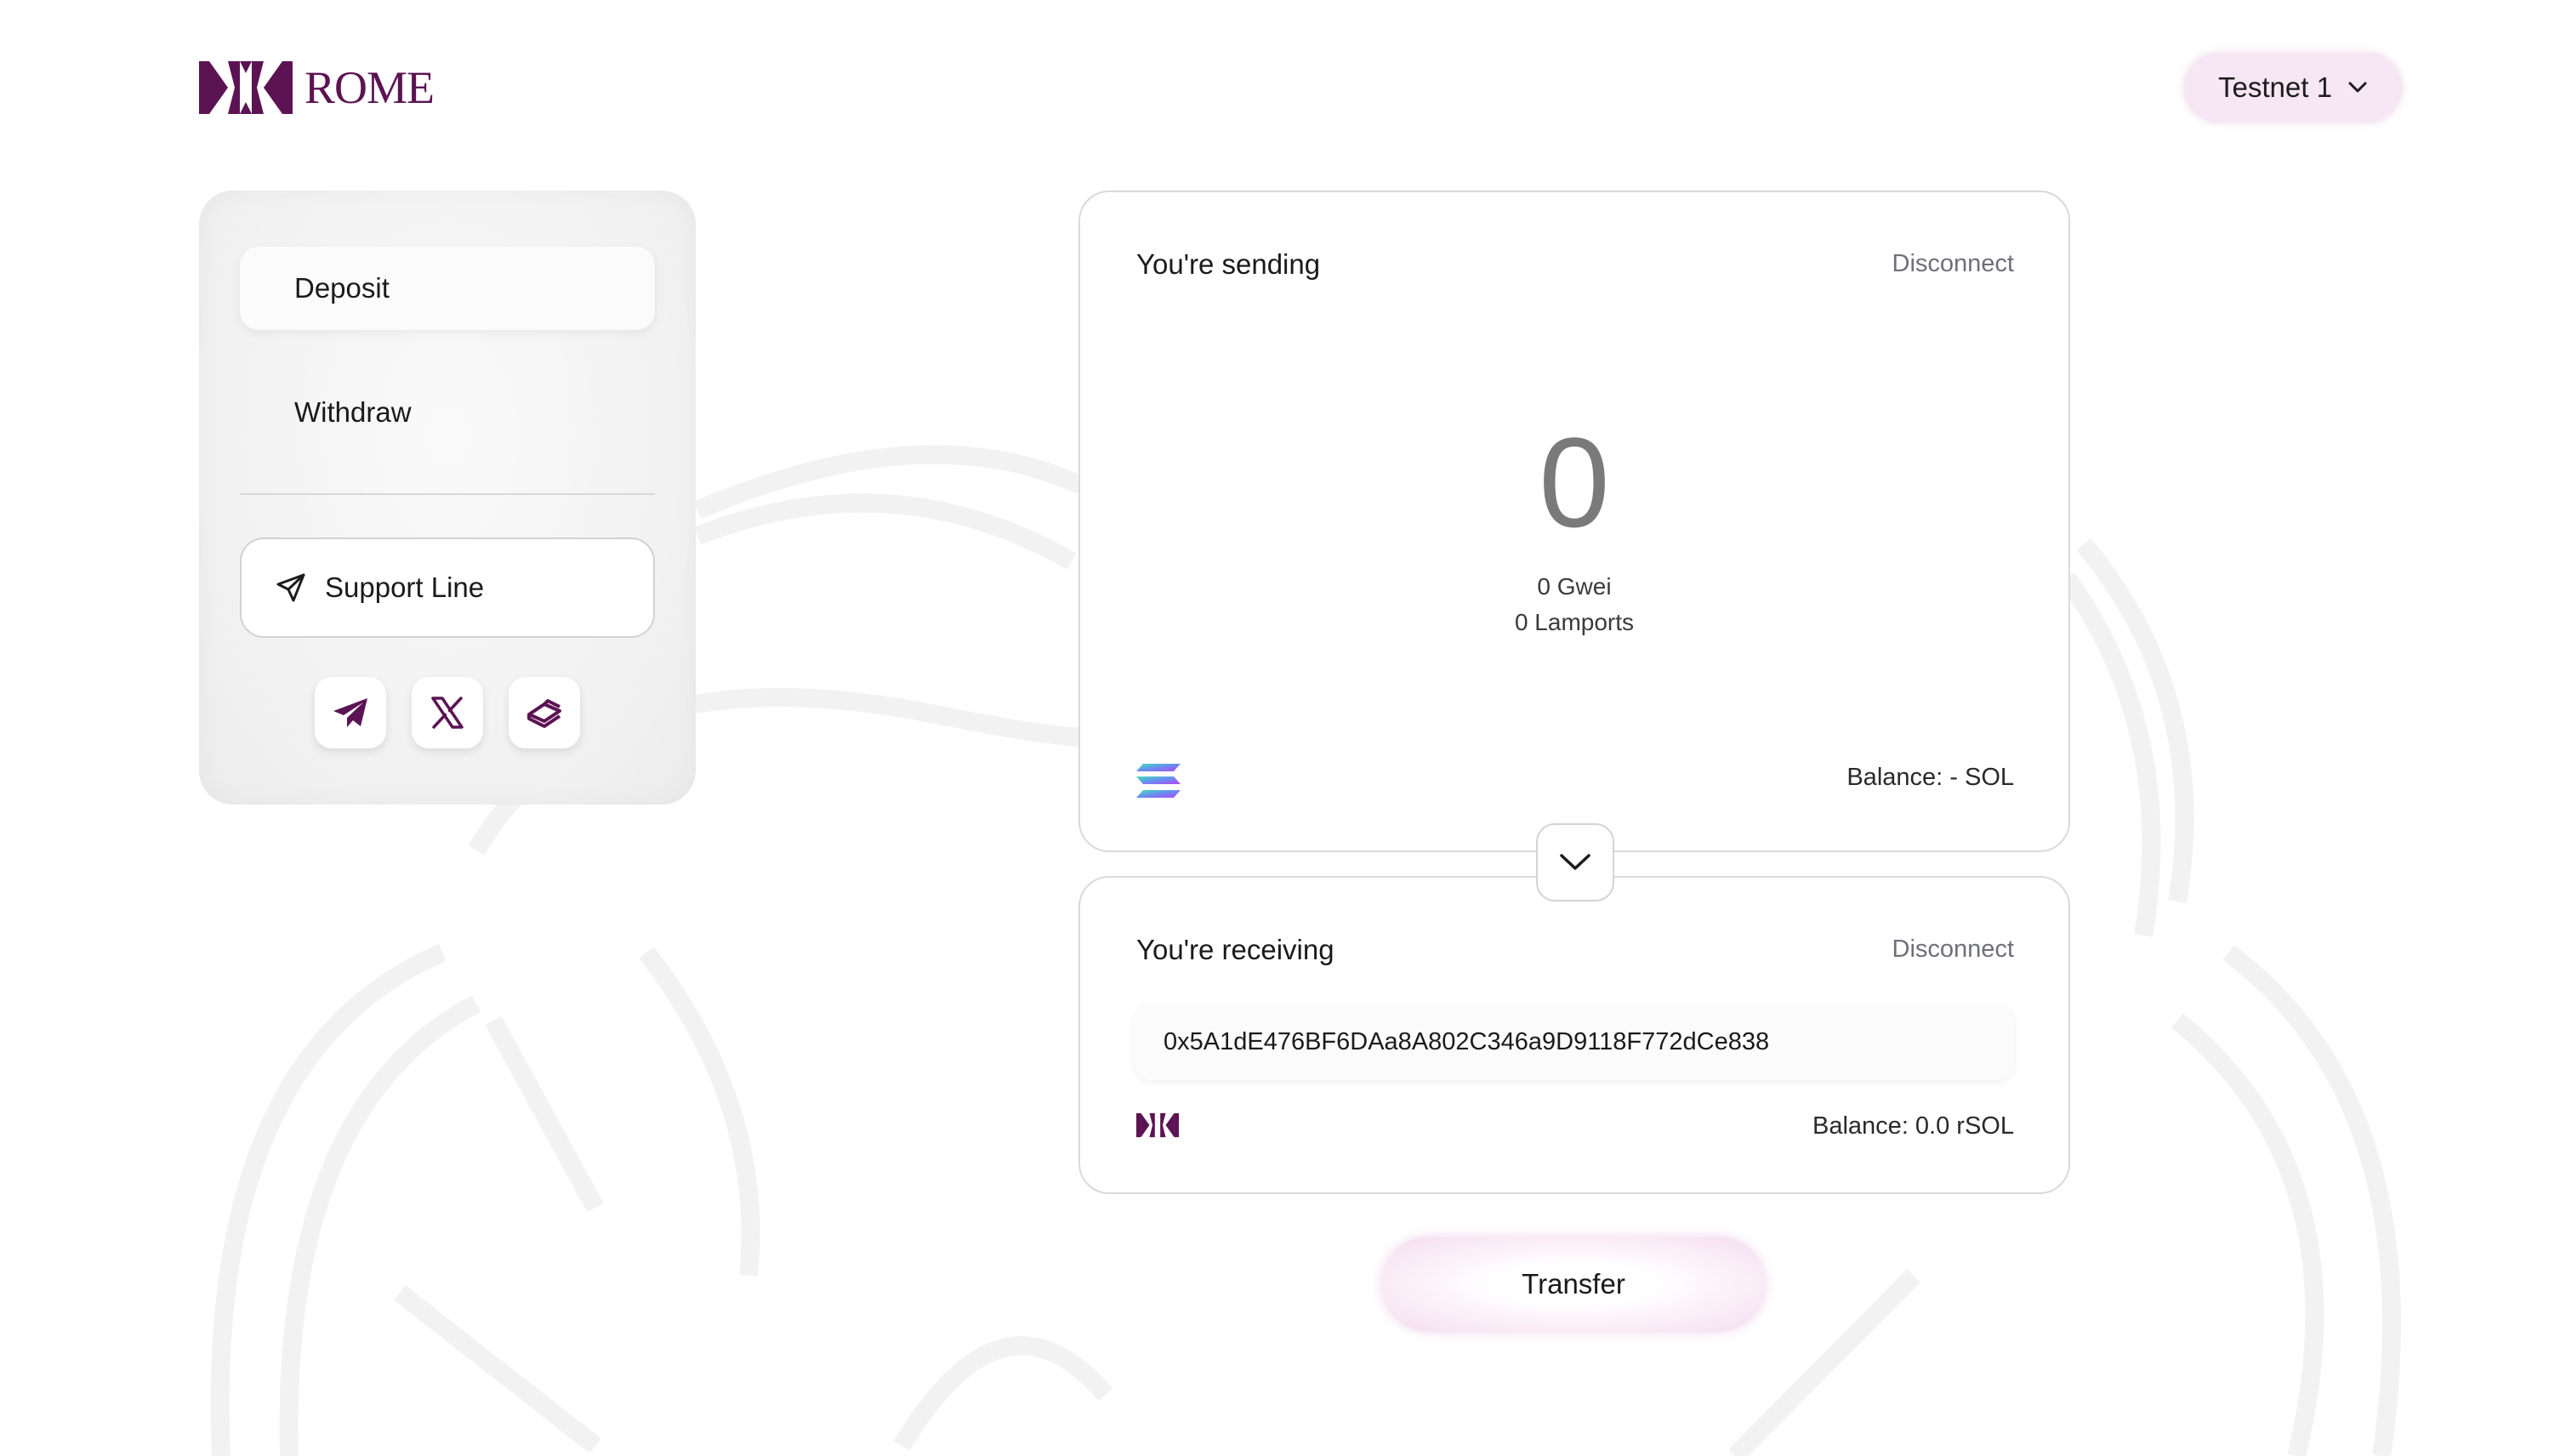  What do you see at coordinates (1159, 781) in the screenshot?
I see `solana-icon` at bounding box center [1159, 781].